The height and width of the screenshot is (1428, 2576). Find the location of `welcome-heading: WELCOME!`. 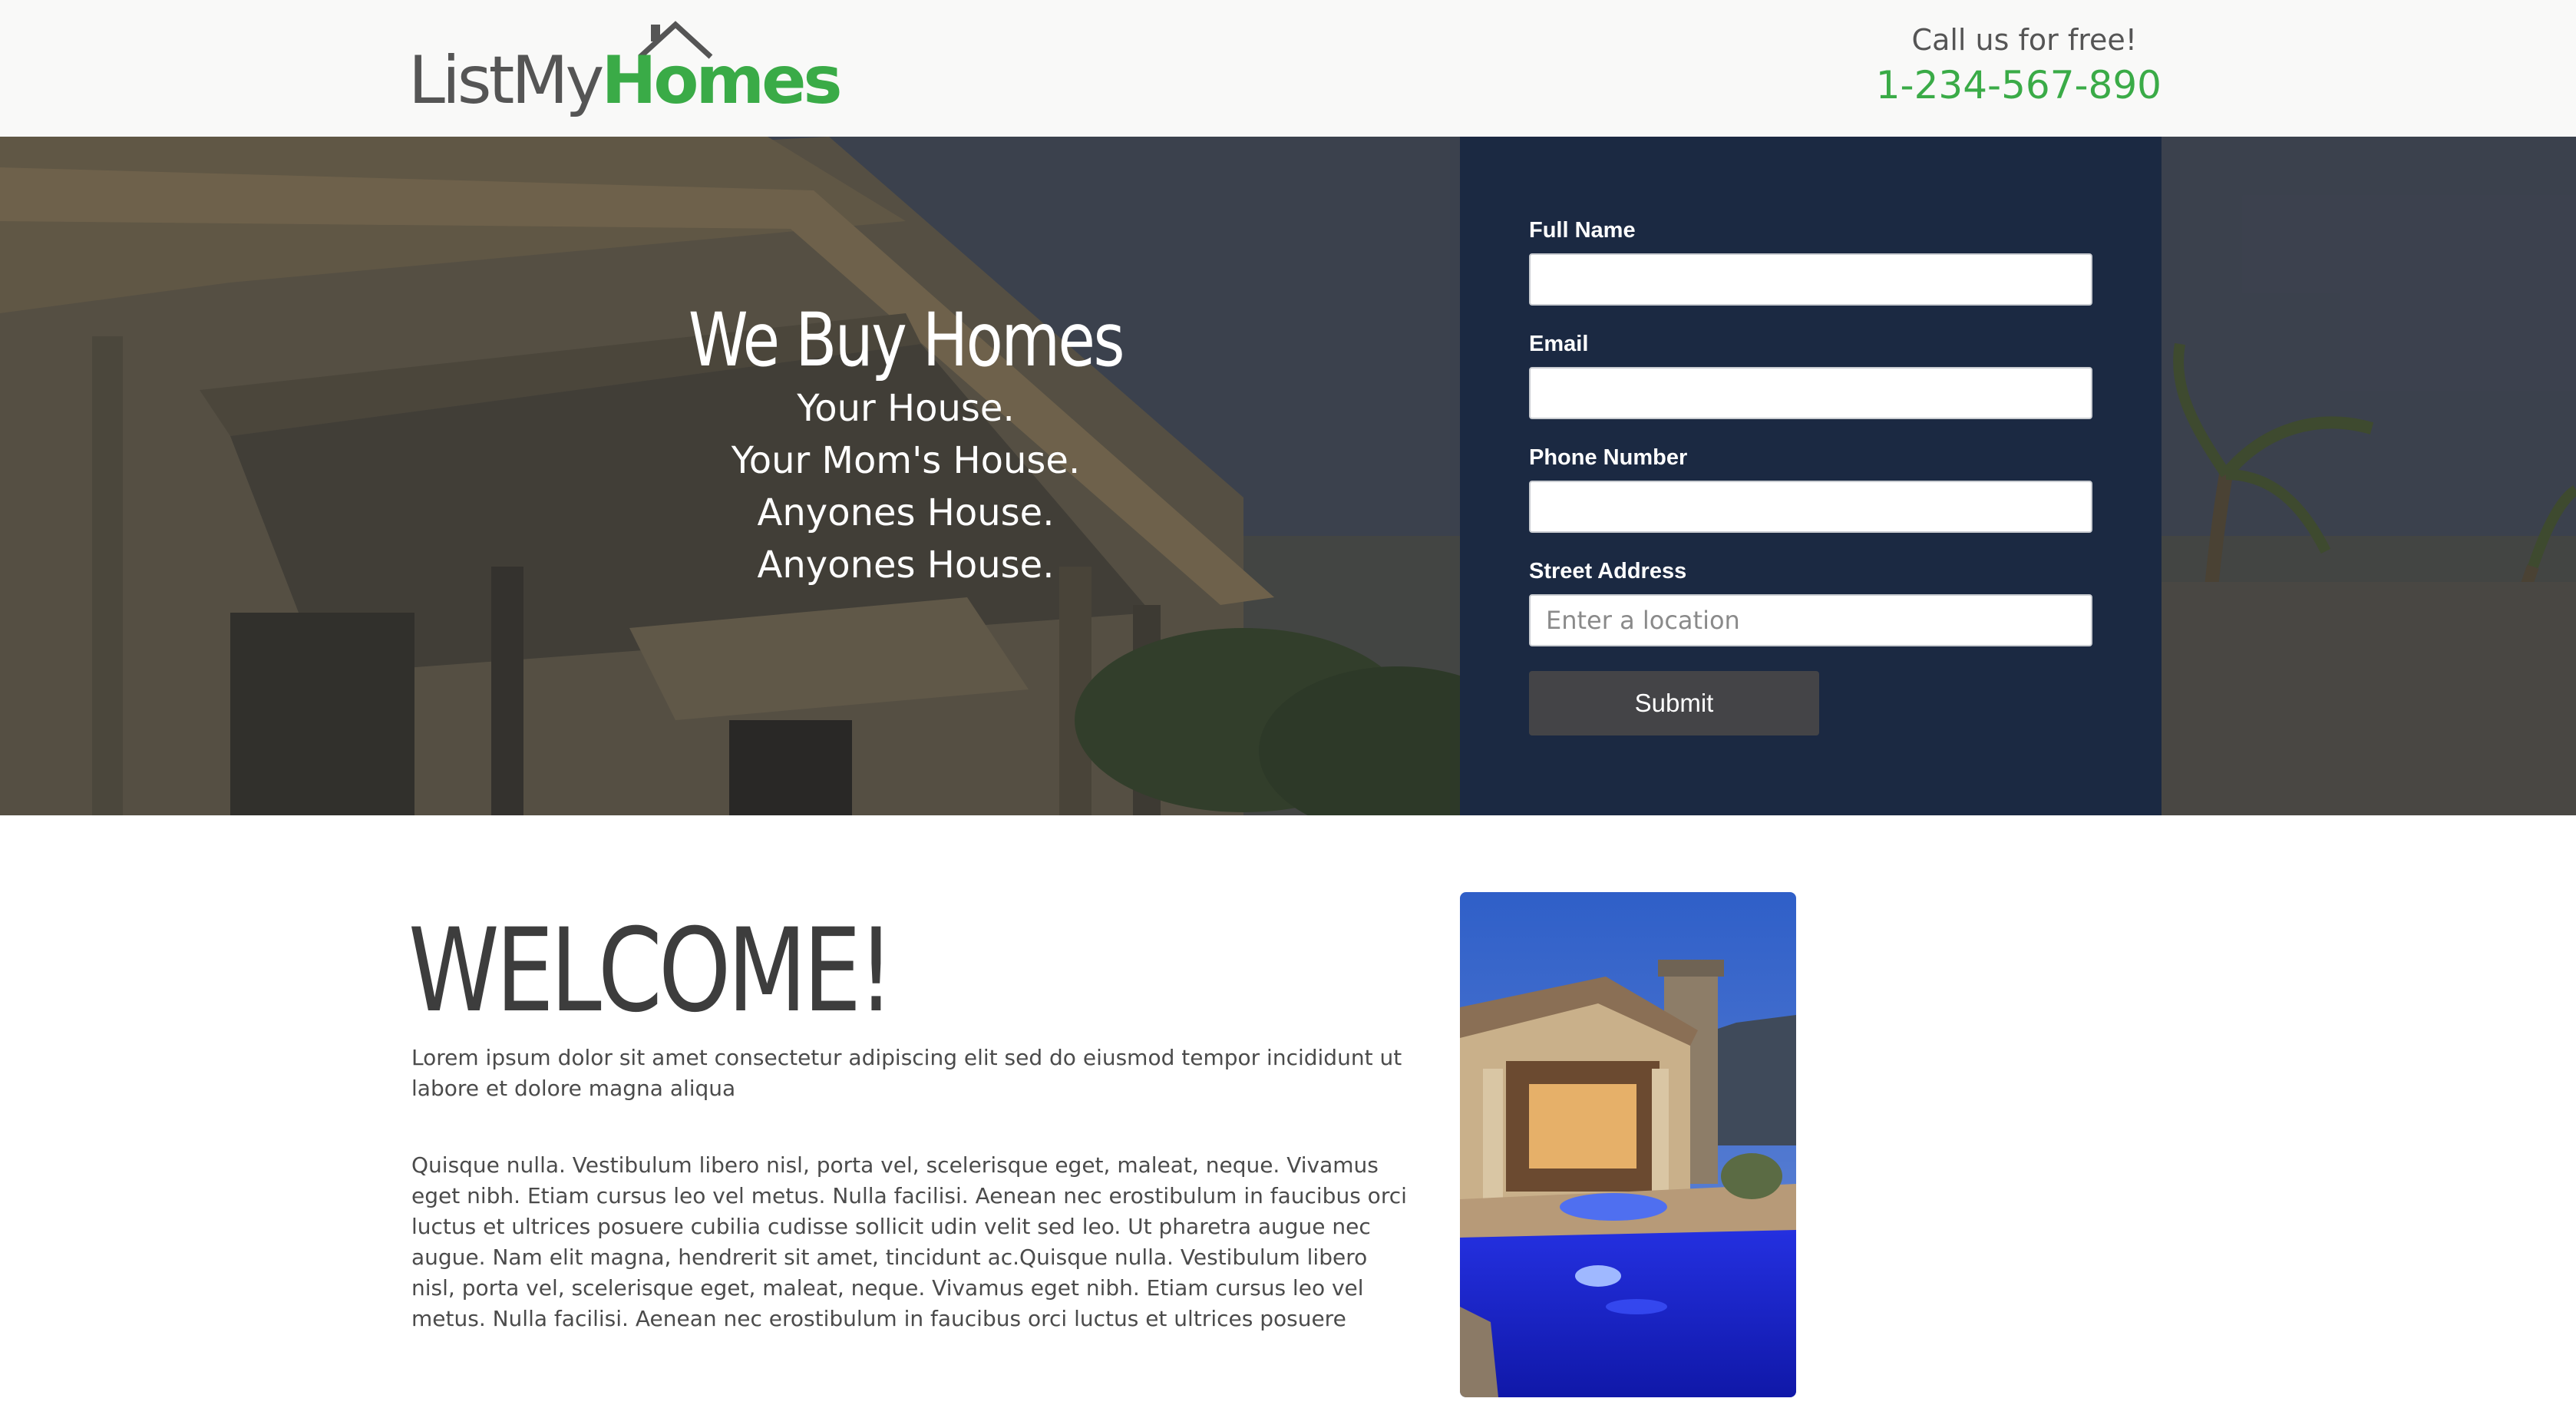

welcome-heading: WELCOME! is located at coordinates (651, 971).